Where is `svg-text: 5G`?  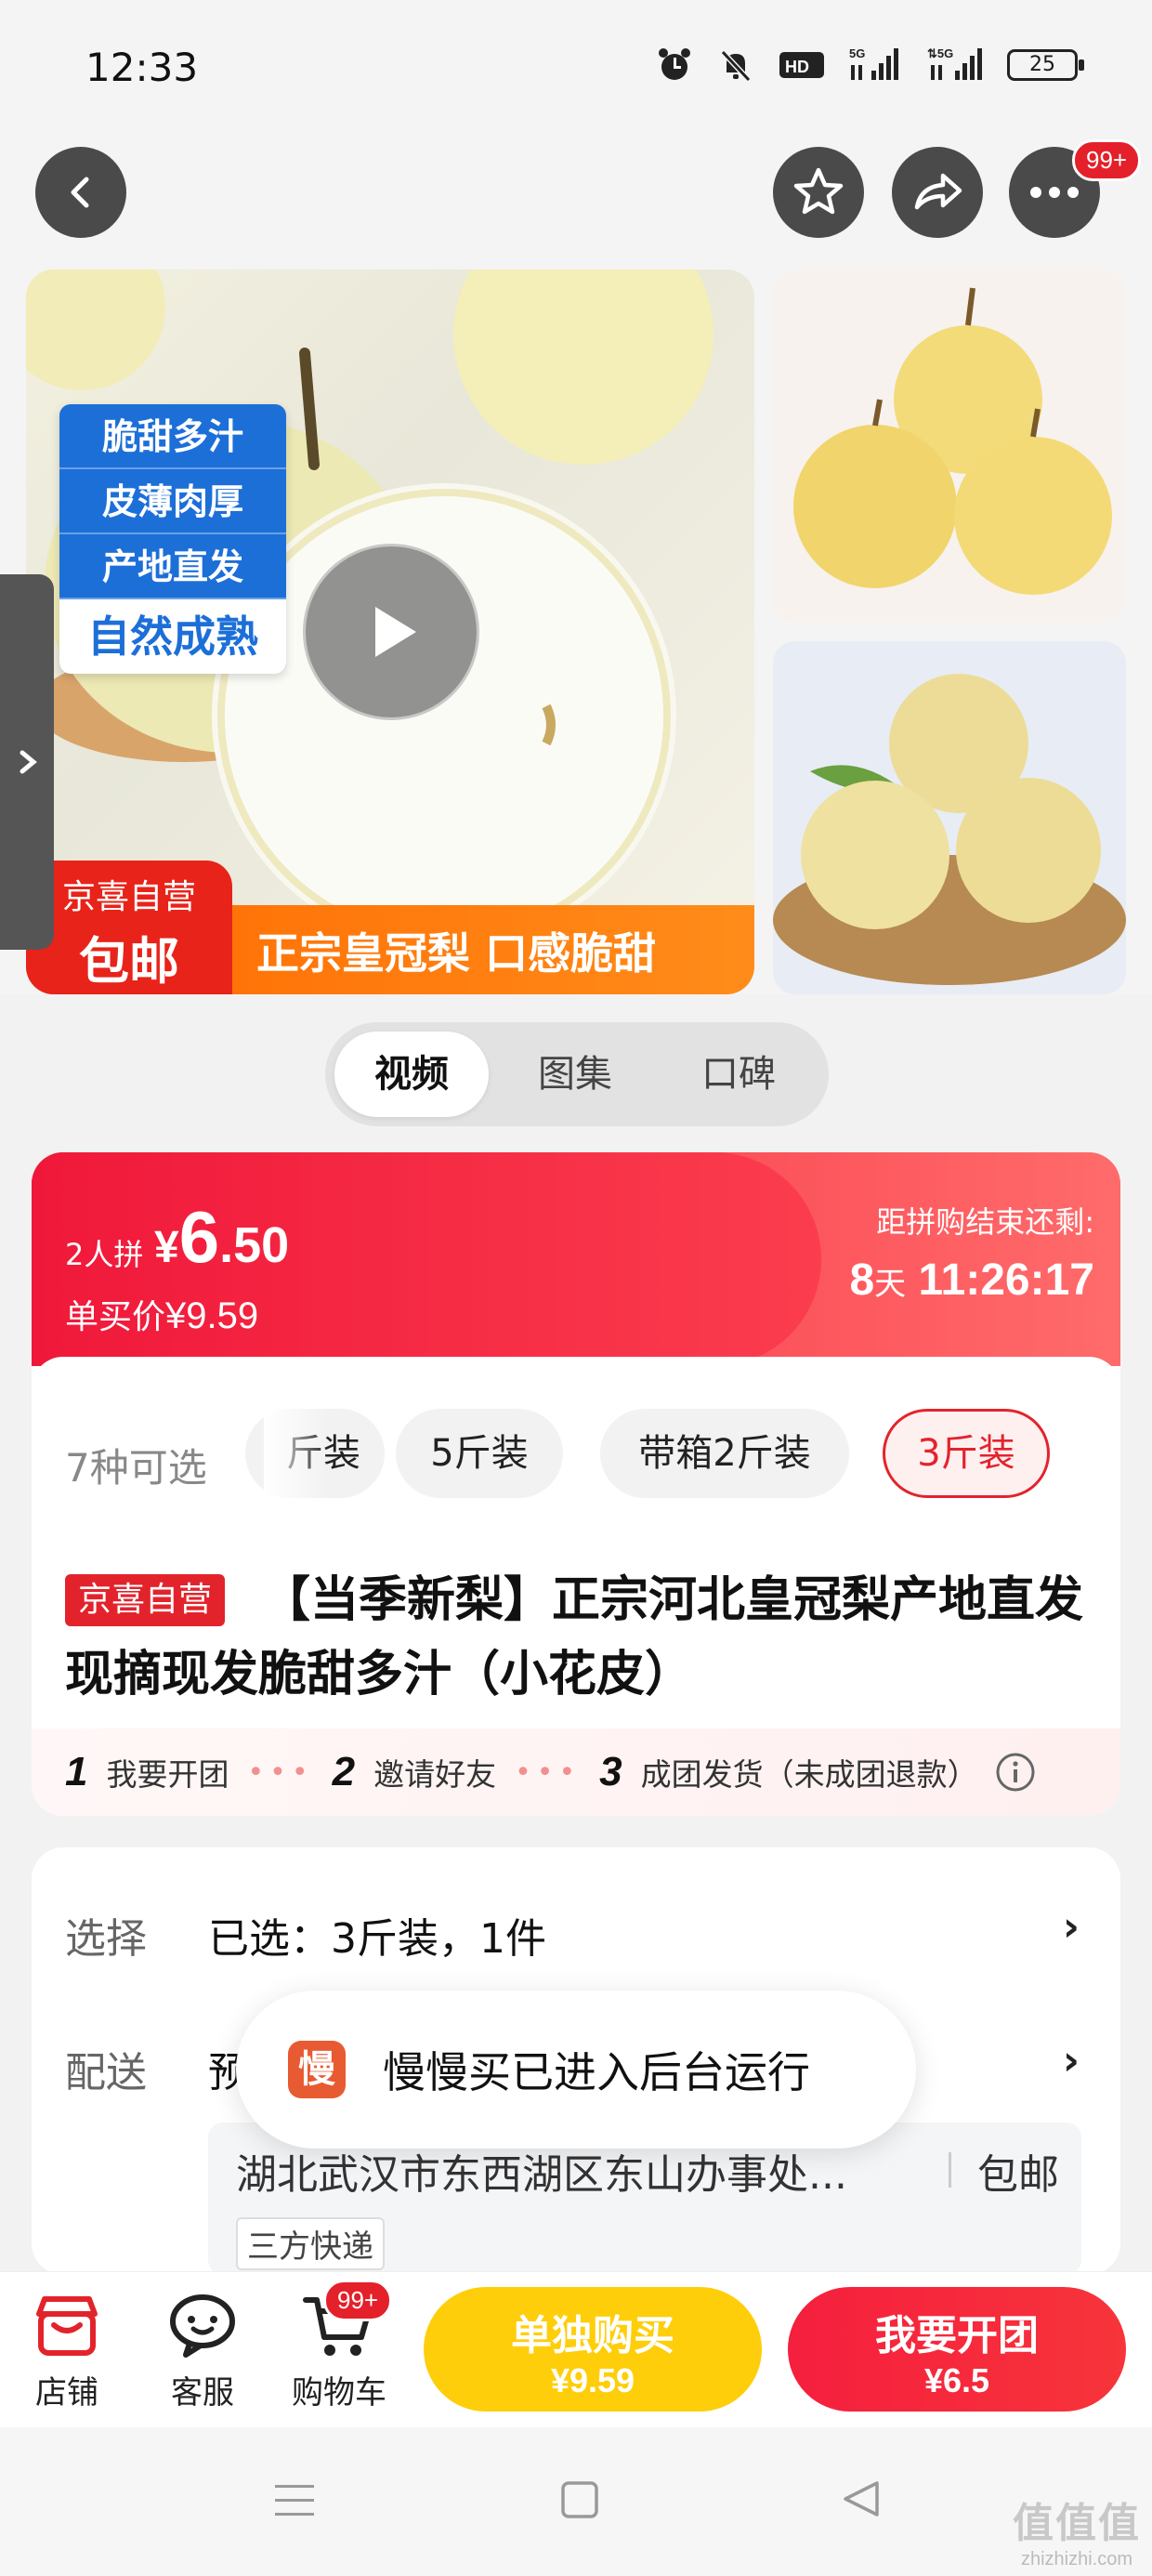
svg-text: 5G is located at coordinates (857, 53).